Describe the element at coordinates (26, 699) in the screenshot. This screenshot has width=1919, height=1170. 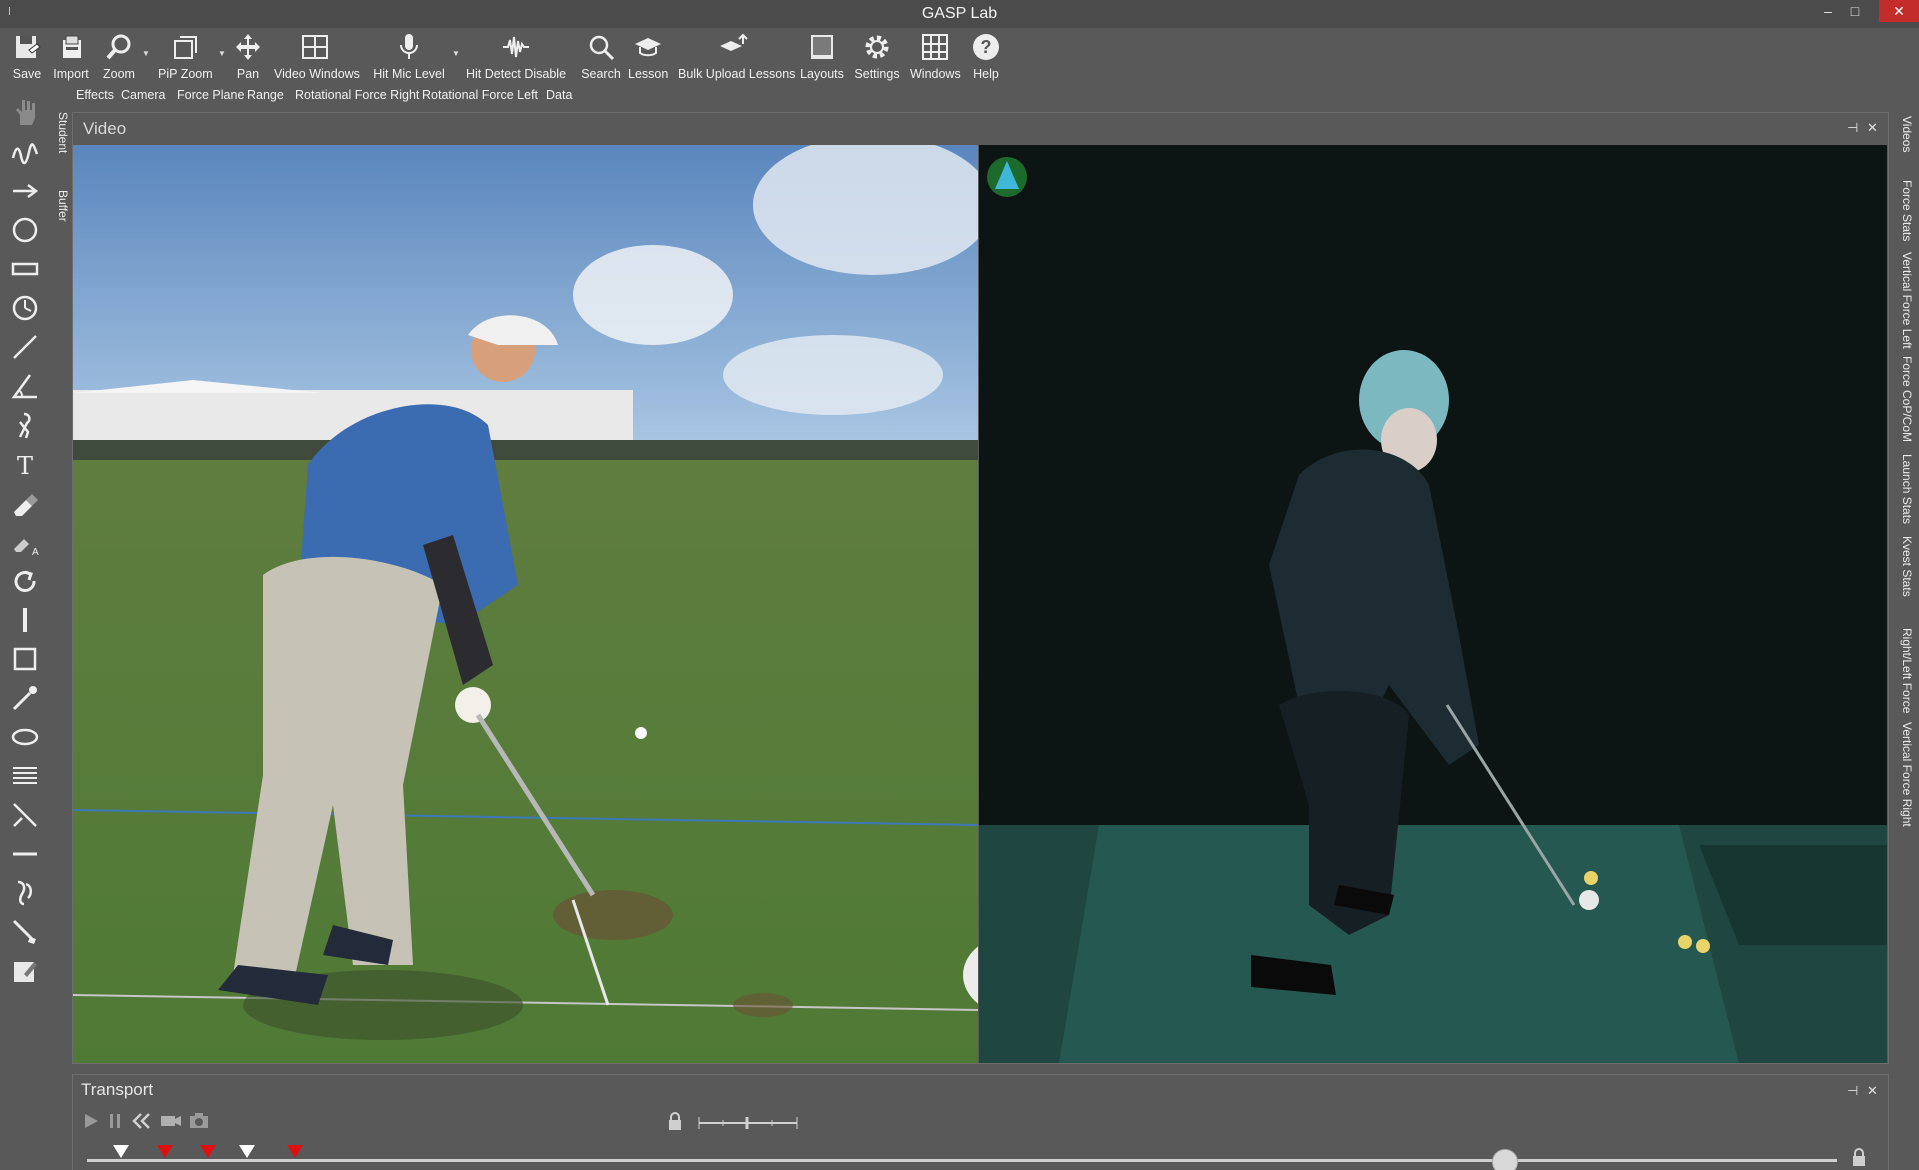
I see `color-picker-tool` at that location.